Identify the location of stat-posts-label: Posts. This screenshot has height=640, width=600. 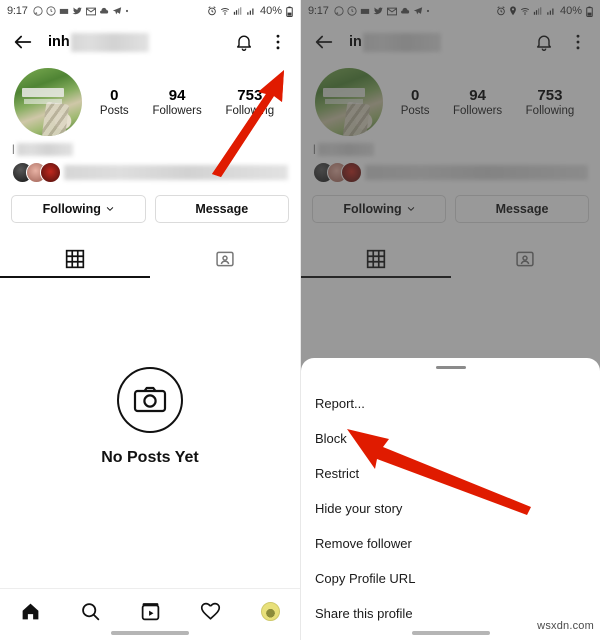
(114, 111).